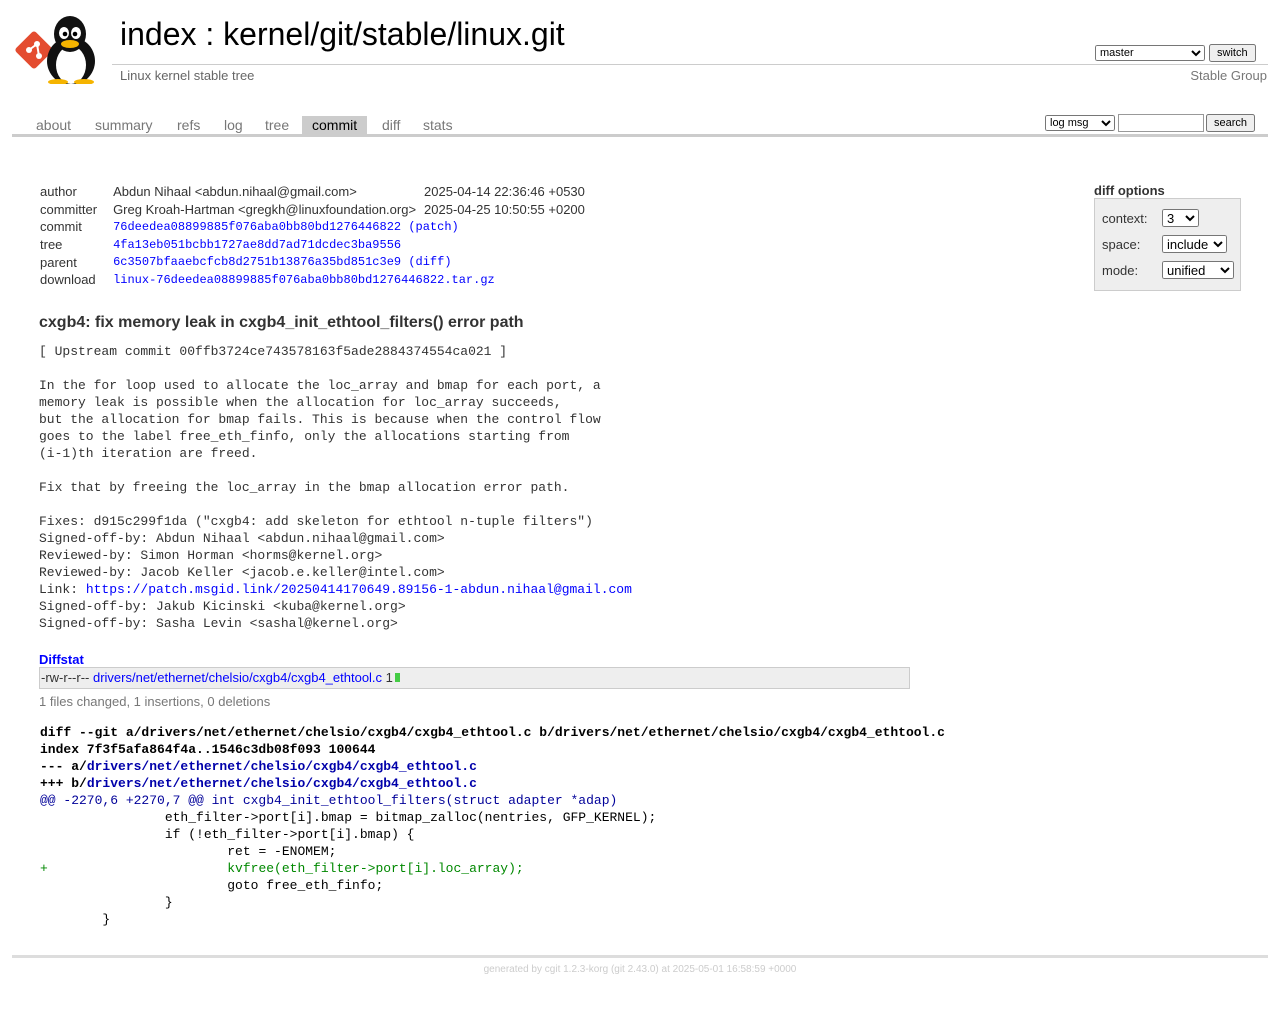 This screenshot has height=1024, width=1280. I want to click on diff-context-line: goto free_eth_finfo;, so click(212, 885).